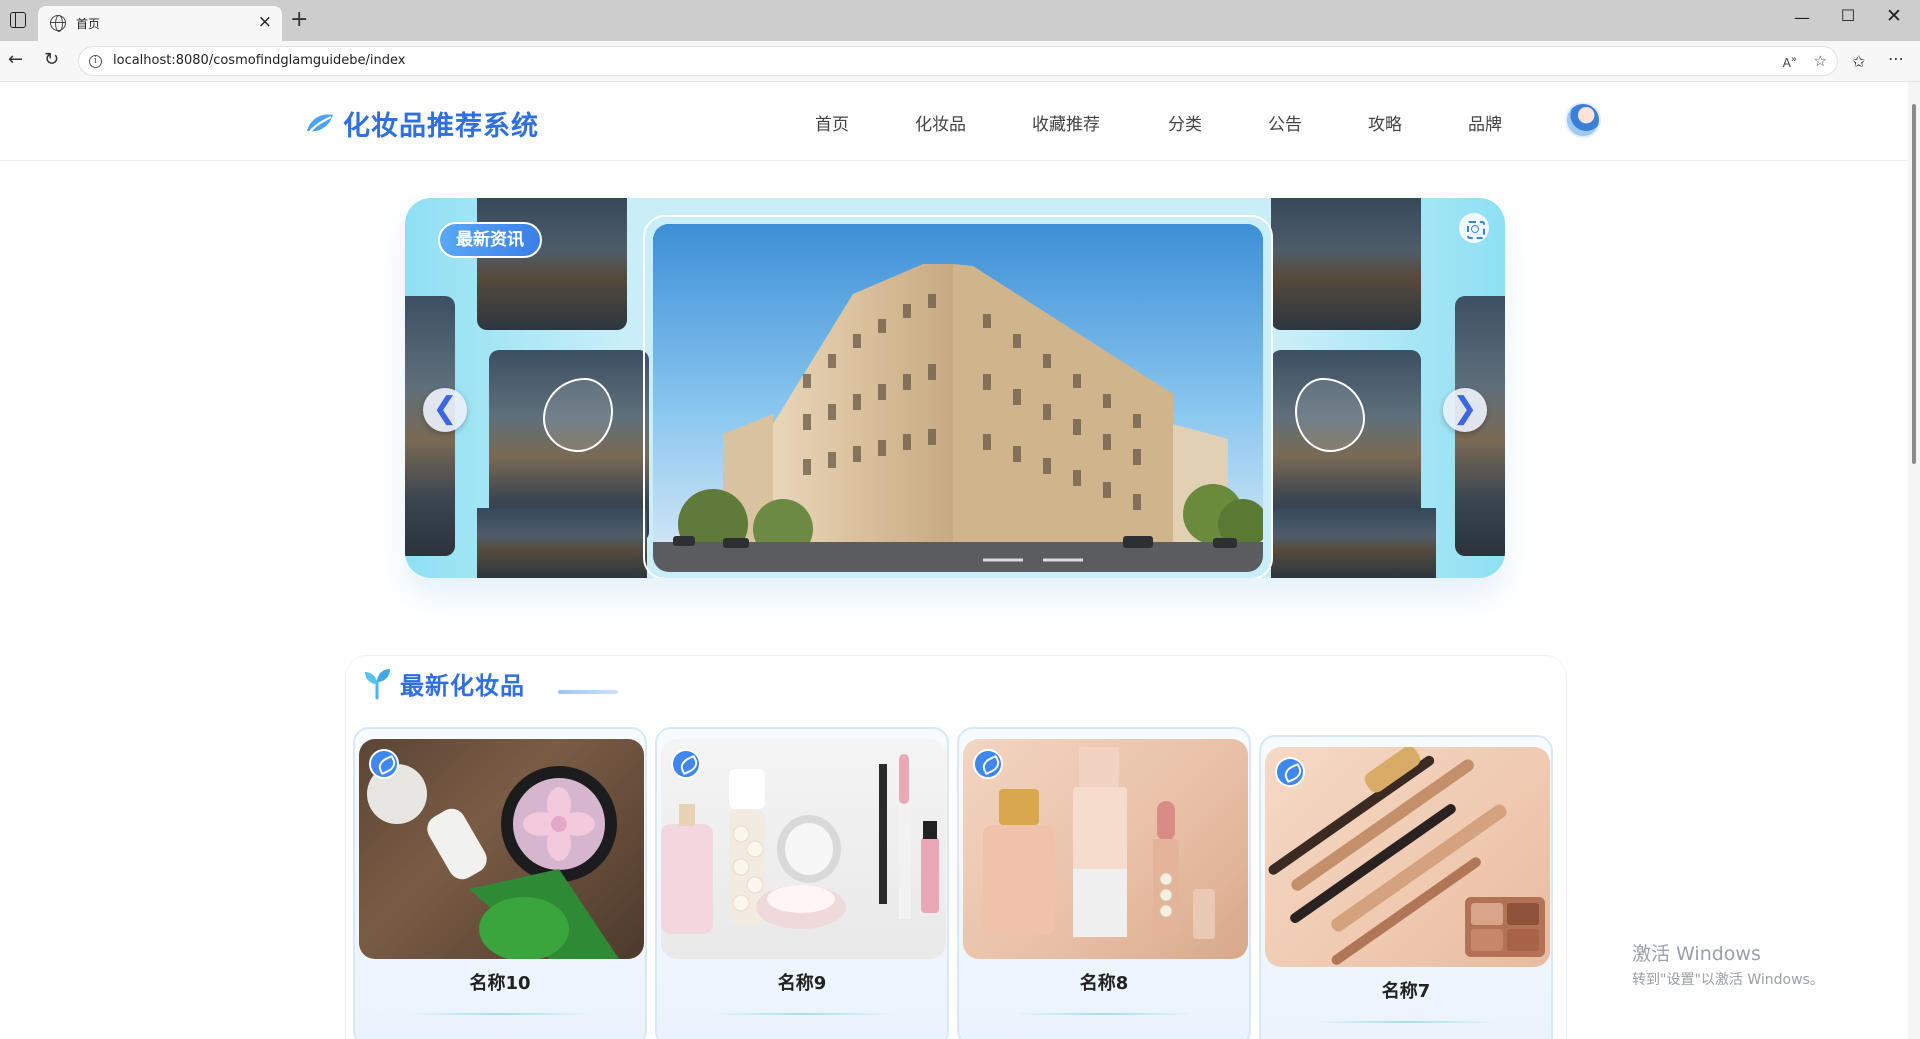 This screenshot has width=1920, height=1039. I want to click on product-card: 名称9, so click(802, 883).